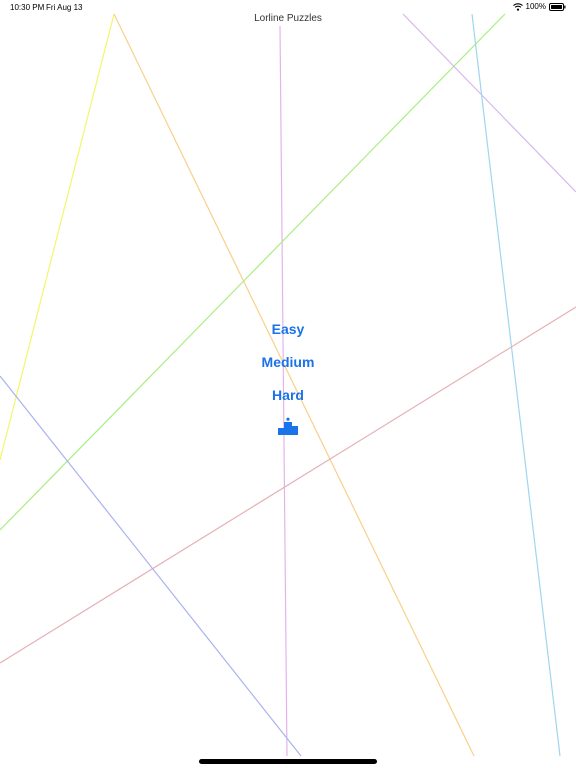  Describe the element at coordinates (557, 6) in the screenshot. I see `battery-icon` at that location.